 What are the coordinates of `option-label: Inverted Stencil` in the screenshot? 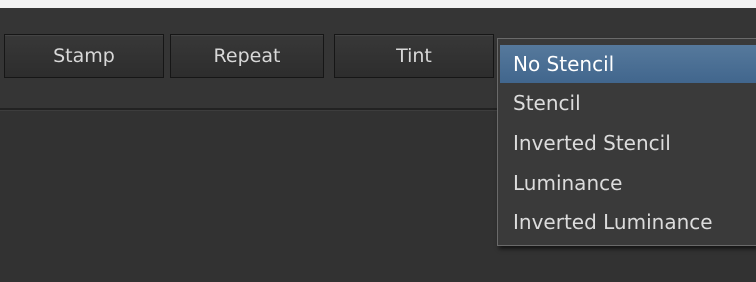 It's located at (592, 143).